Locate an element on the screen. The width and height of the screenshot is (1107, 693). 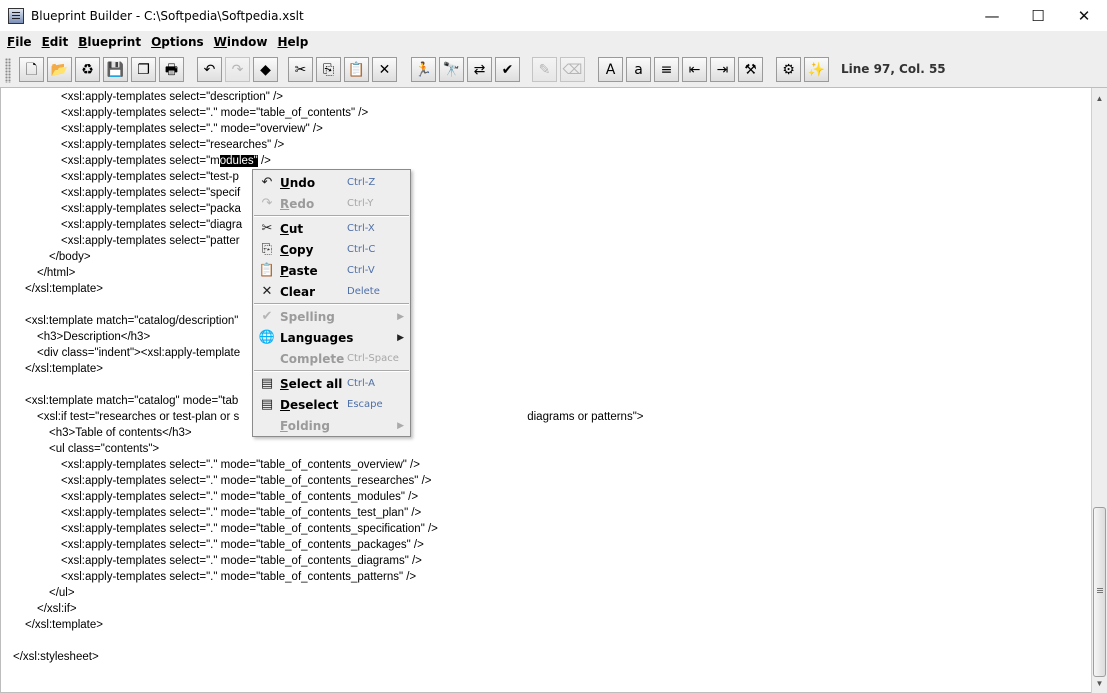
replace-icon: ⇄ is located at coordinates (479, 69).